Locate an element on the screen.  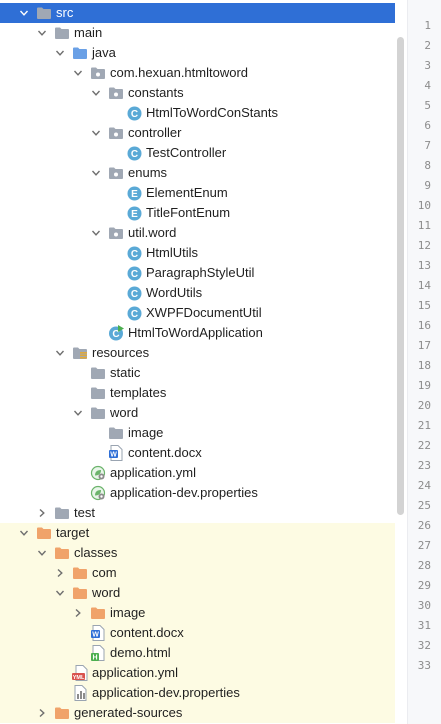
tree-item-label: generated-sources is located at coordinates (128, 712).